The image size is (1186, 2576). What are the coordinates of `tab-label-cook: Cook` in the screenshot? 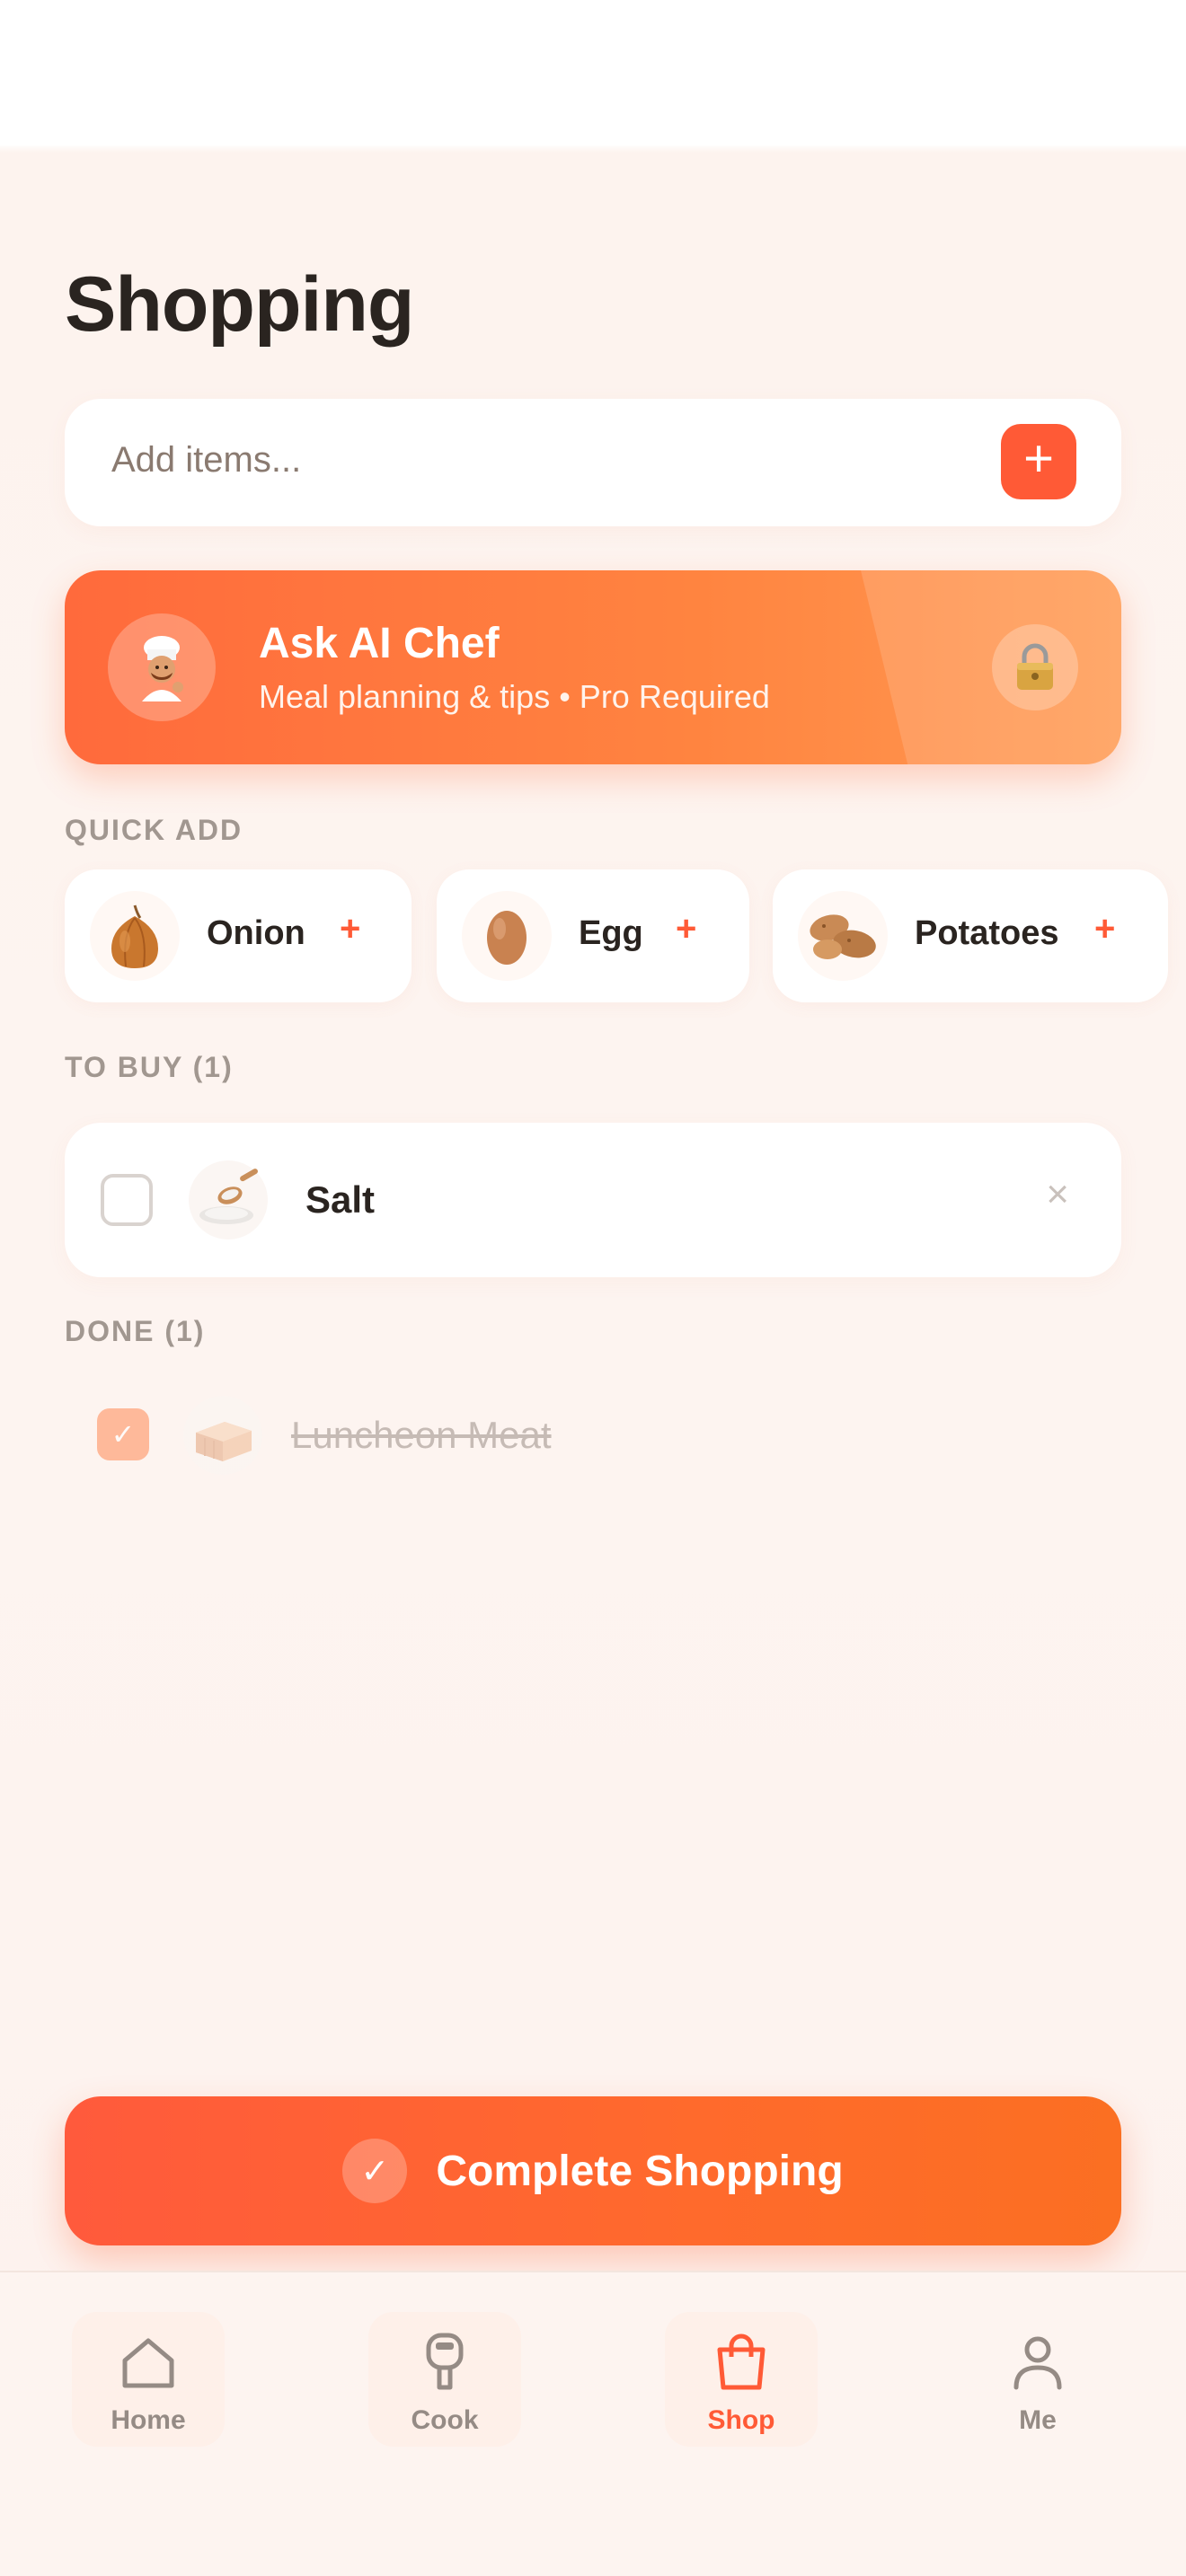 It's located at (445, 2420).